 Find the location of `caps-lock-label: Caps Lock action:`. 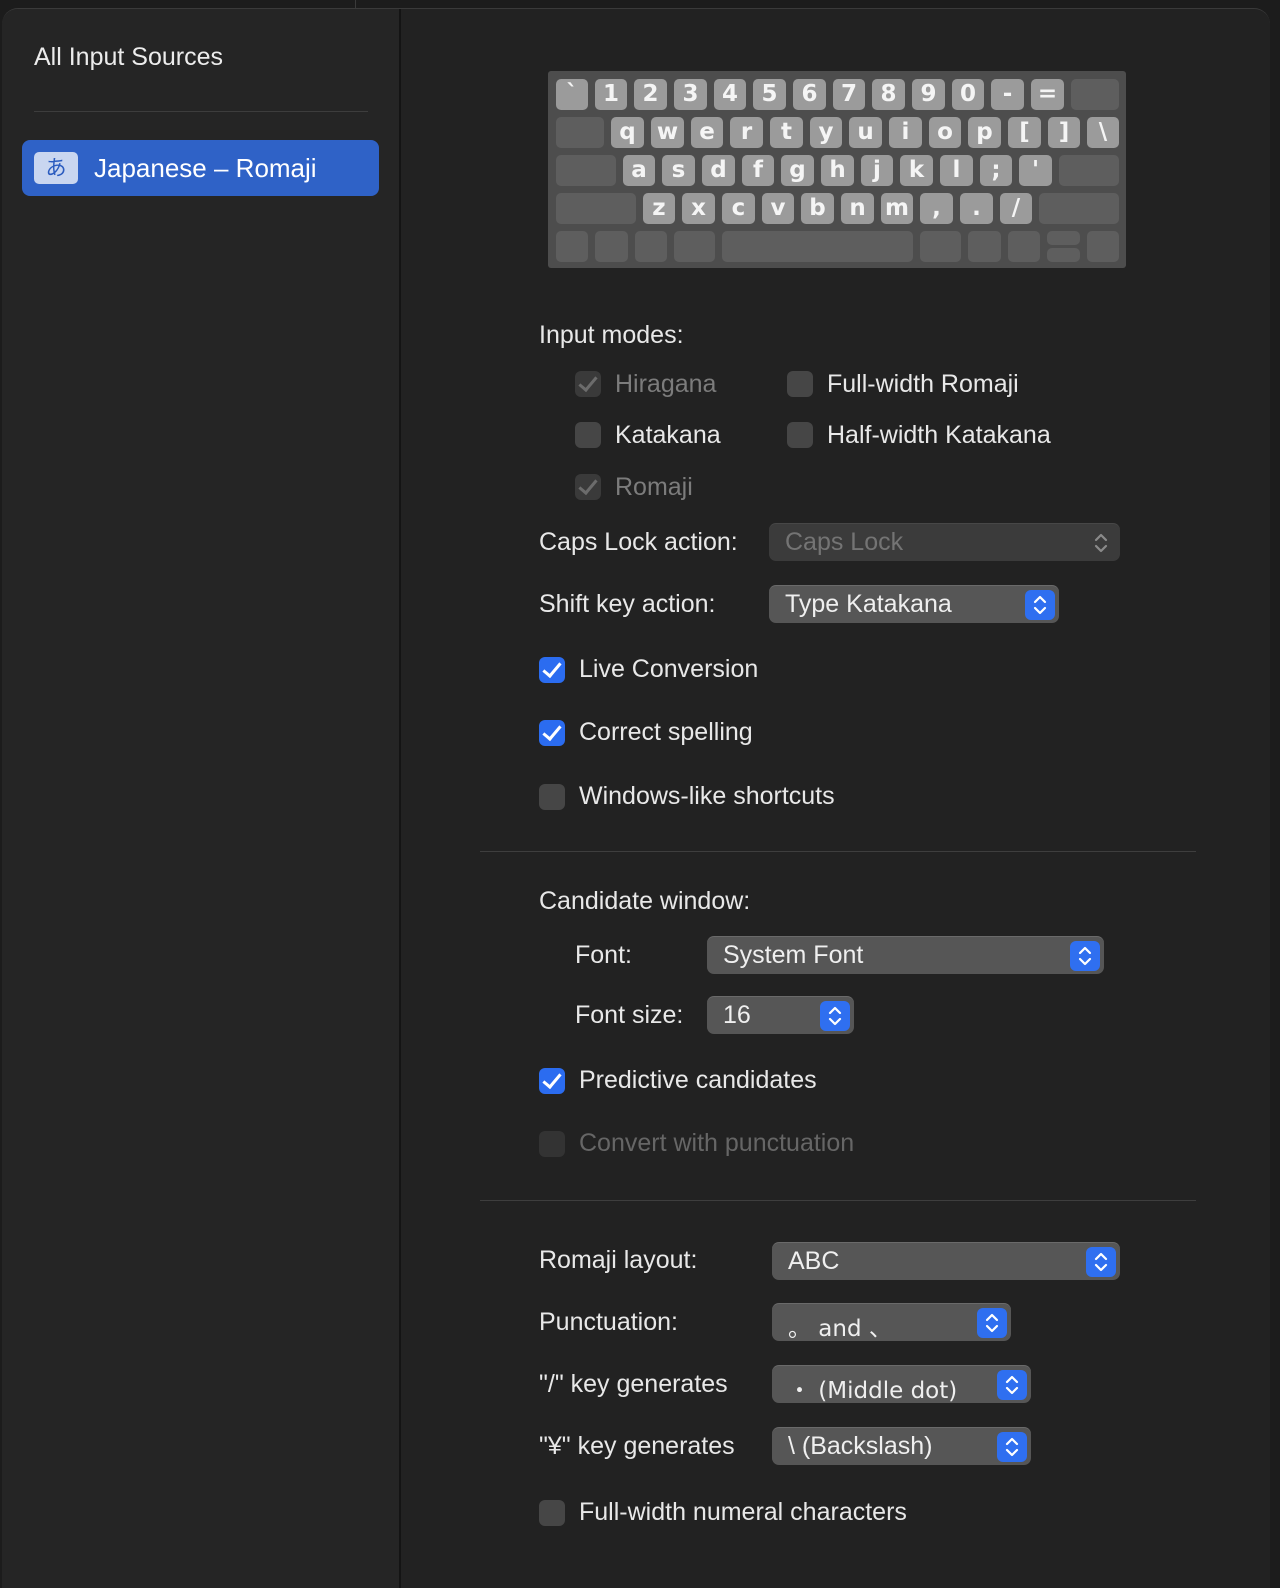

caps-lock-label: Caps Lock action: is located at coordinates (638, 542).